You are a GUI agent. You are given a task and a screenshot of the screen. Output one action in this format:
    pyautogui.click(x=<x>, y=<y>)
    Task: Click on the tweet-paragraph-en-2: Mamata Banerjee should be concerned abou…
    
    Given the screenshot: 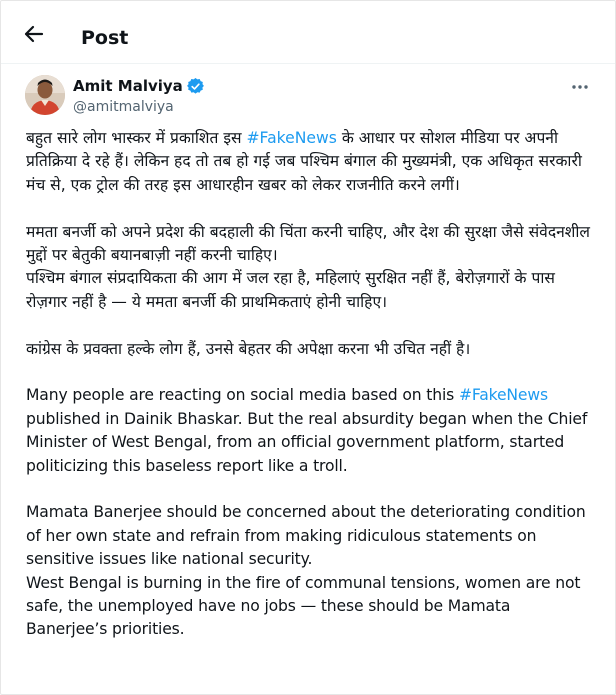 What is the action you would take?
    pyautogui.click(x=306, y=536)
    